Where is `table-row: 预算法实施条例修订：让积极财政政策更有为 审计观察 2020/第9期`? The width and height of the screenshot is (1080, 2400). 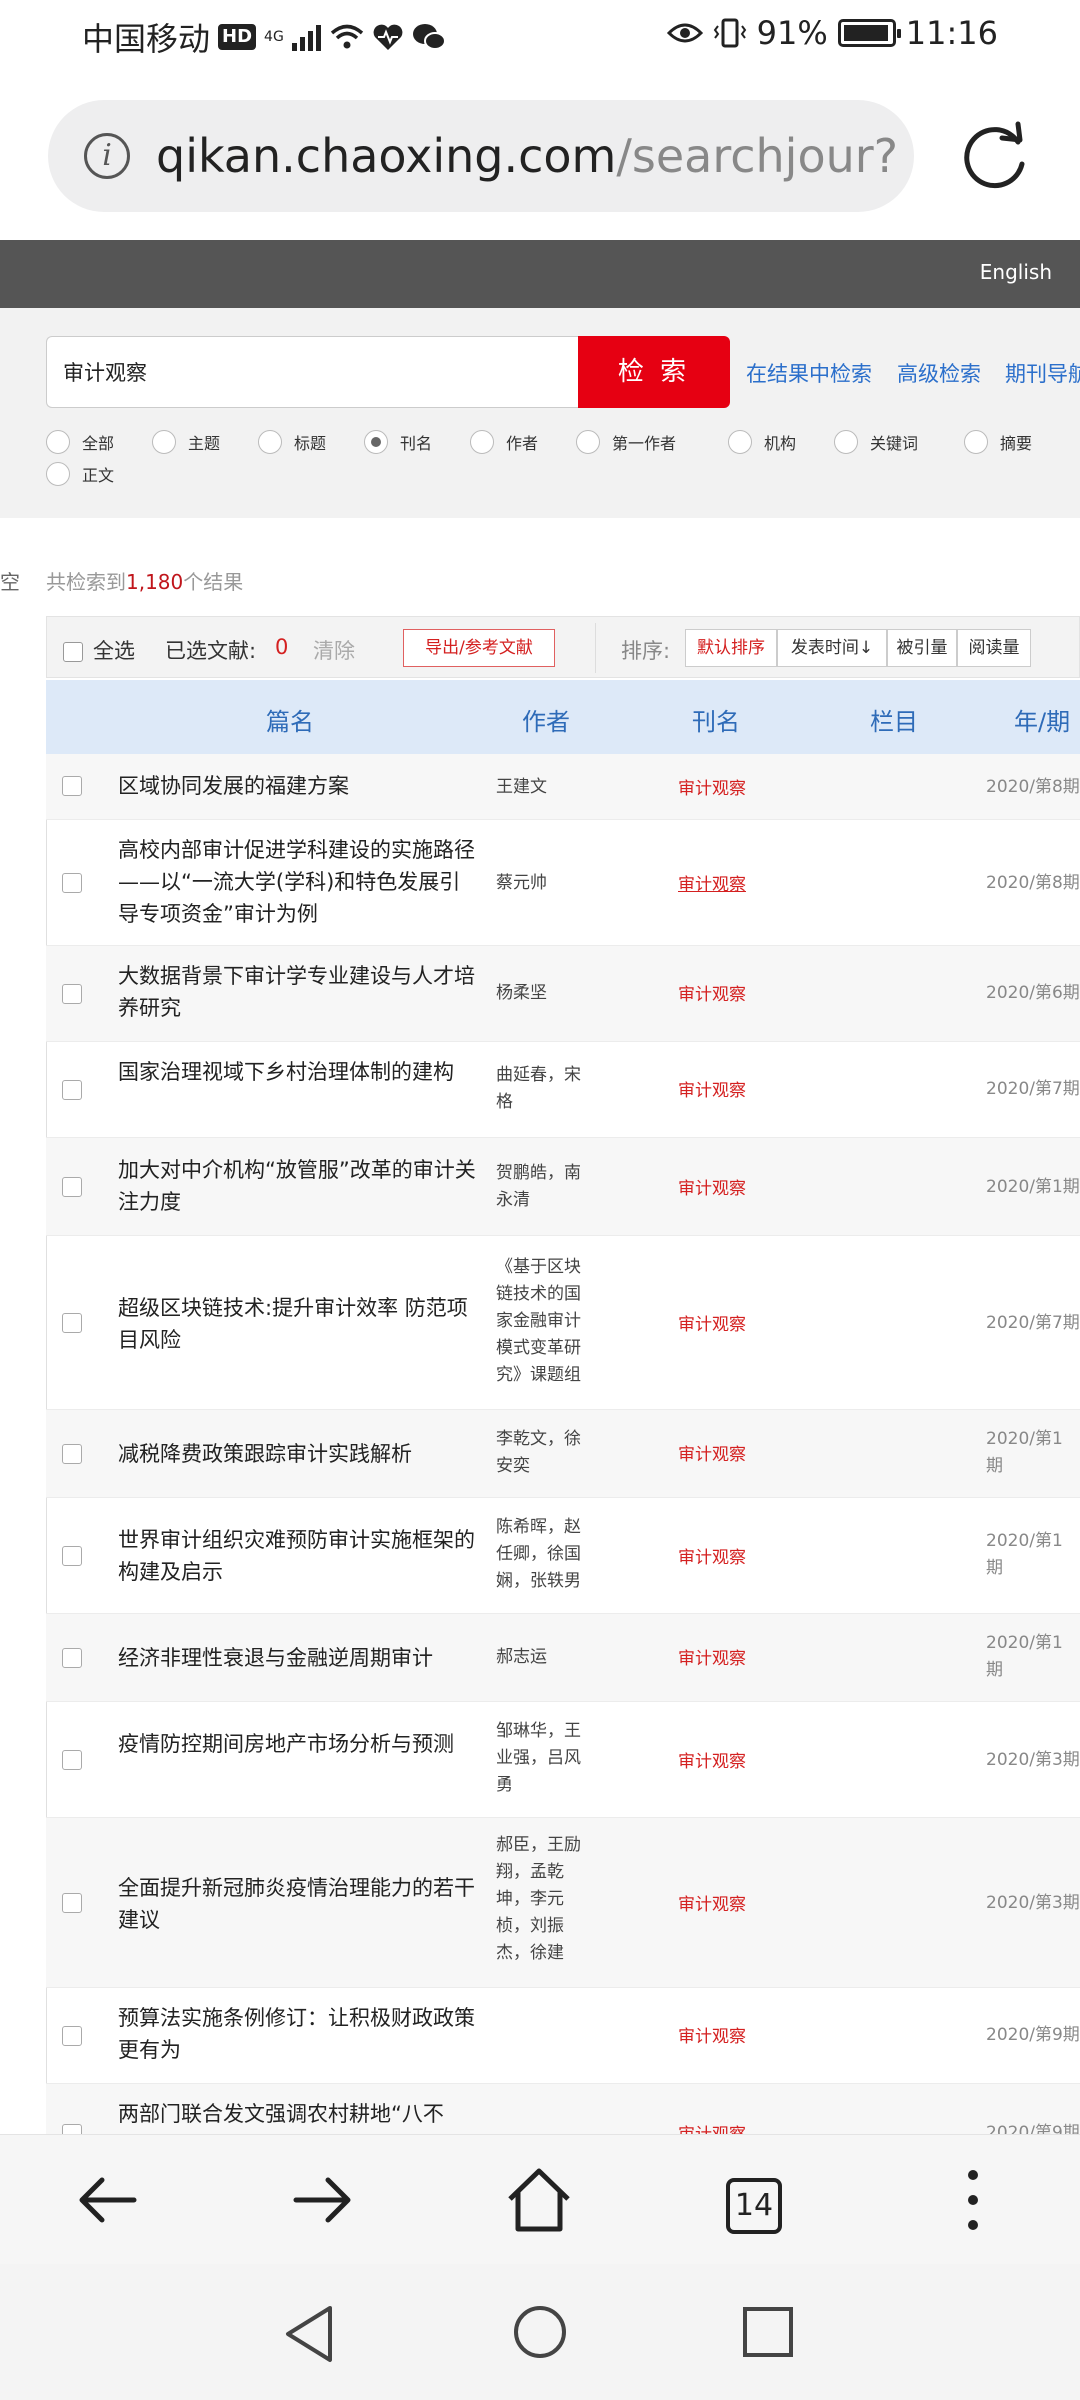 table-row: 预算法实施条例修订：让积极财政政策更有为 审计观察 2020/第9期 is located at coordinates (563, 2036).